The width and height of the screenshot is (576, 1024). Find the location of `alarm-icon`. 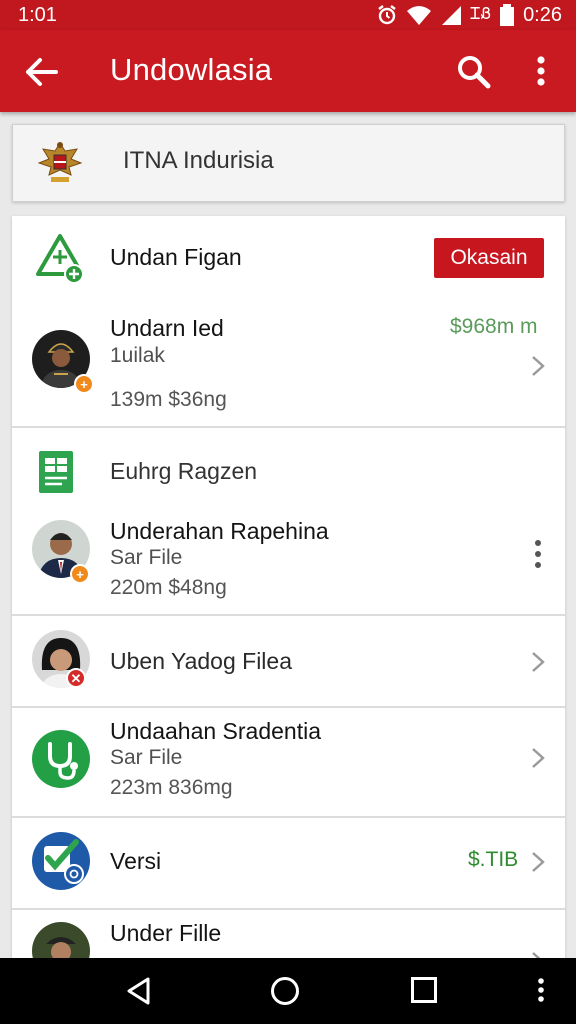

alarm-icon is located at coordinates (387, 15).